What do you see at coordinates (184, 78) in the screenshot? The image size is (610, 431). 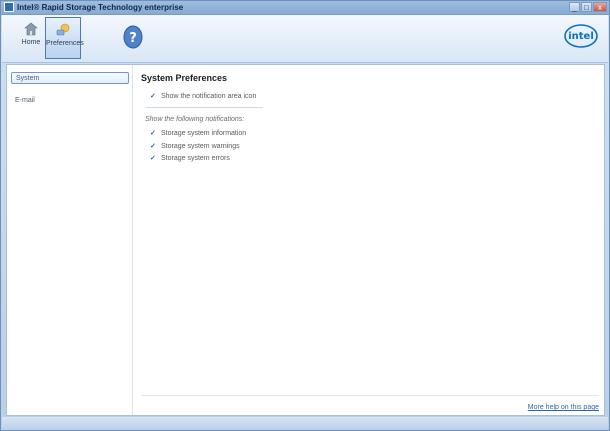 I see `page-title: System Preferences` at bounding box center [184, 78].